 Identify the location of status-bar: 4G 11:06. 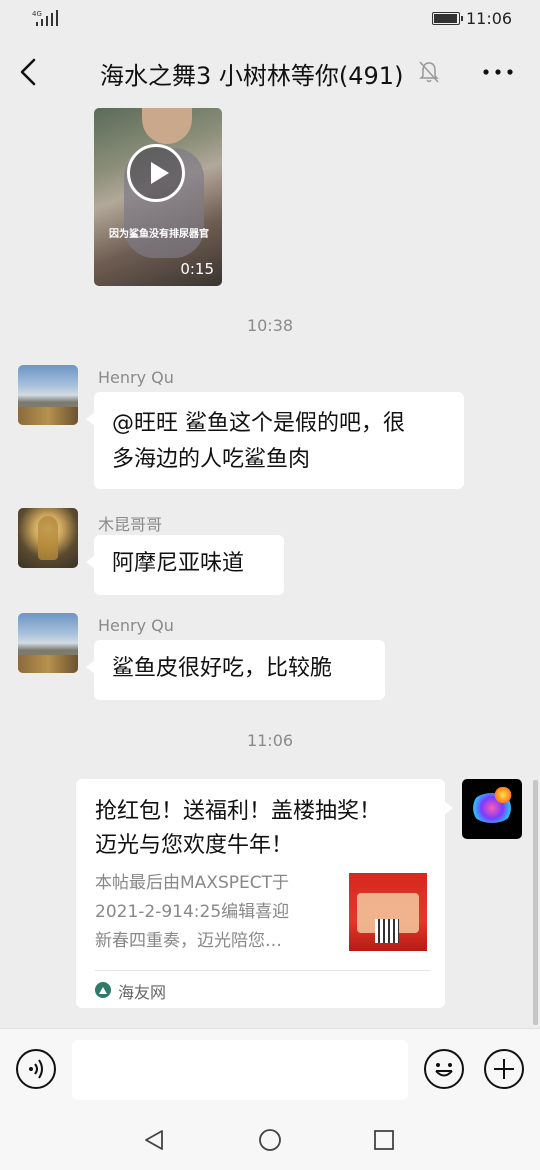
(270, 18).